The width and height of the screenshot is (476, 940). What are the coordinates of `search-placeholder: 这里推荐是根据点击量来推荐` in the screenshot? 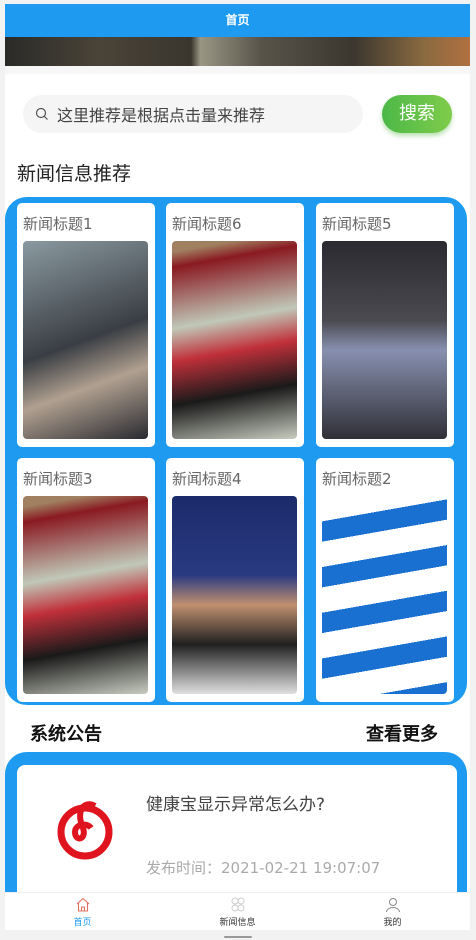 It's located at (161, 115).